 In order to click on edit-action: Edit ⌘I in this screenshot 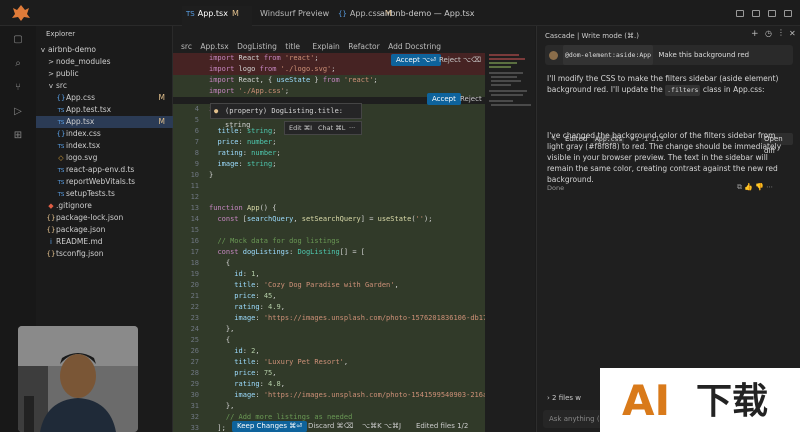, I will do `click(300, 128)`.